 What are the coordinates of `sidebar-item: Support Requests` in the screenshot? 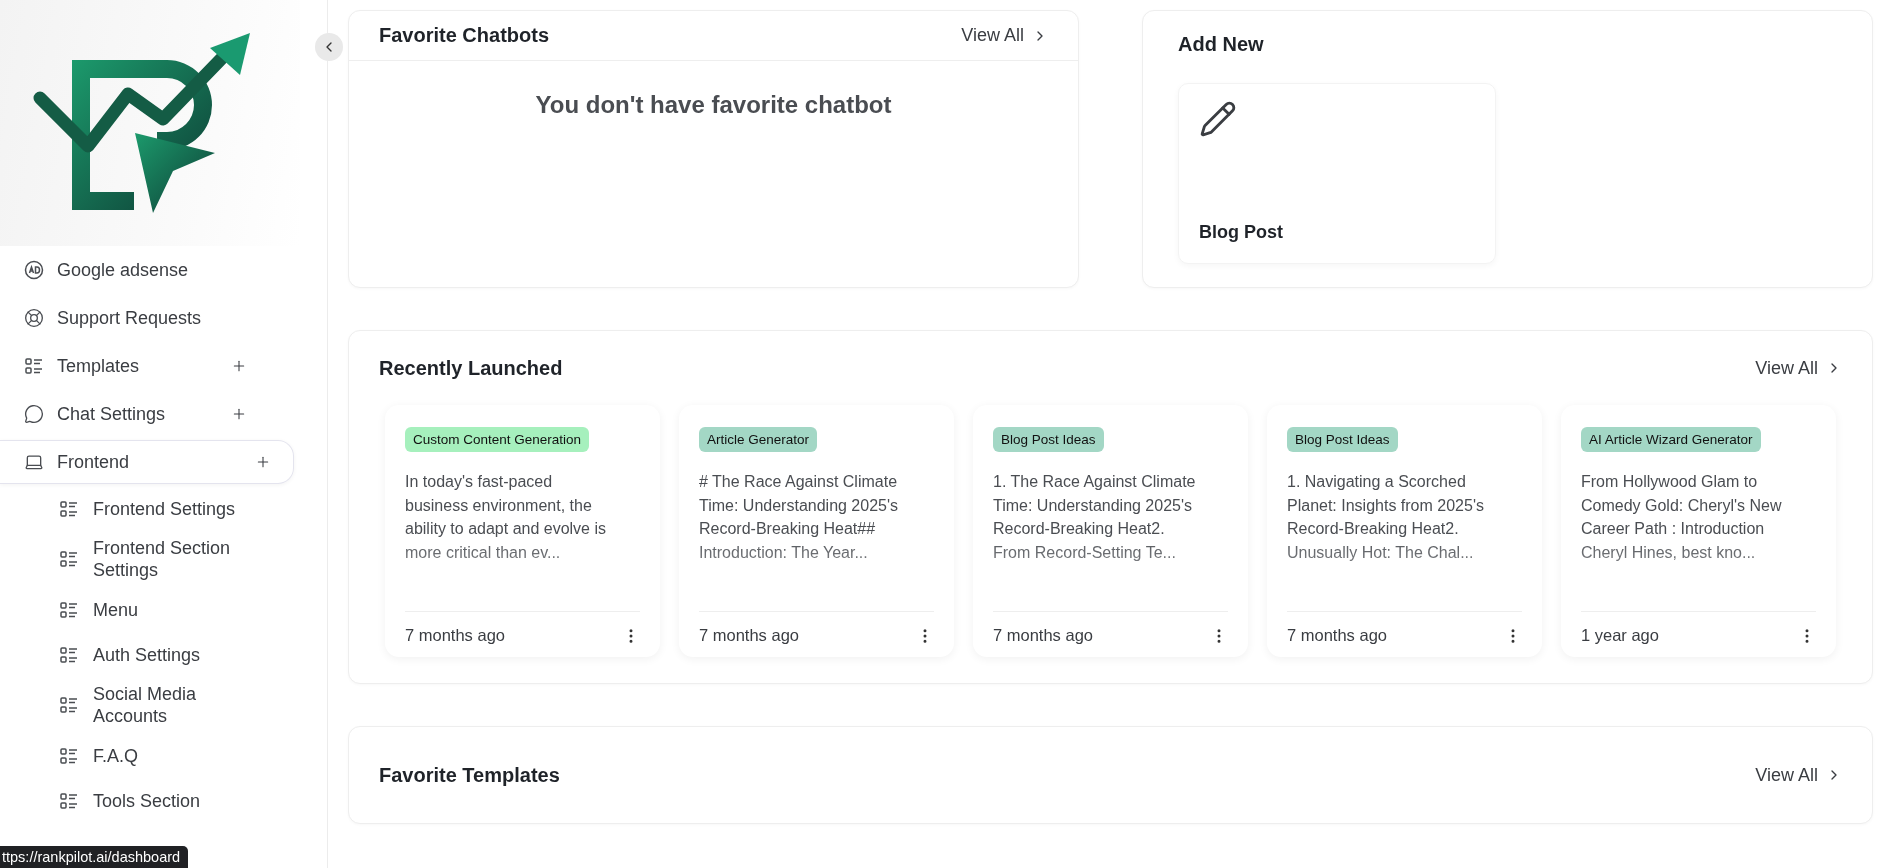 It's located at (135, 318).